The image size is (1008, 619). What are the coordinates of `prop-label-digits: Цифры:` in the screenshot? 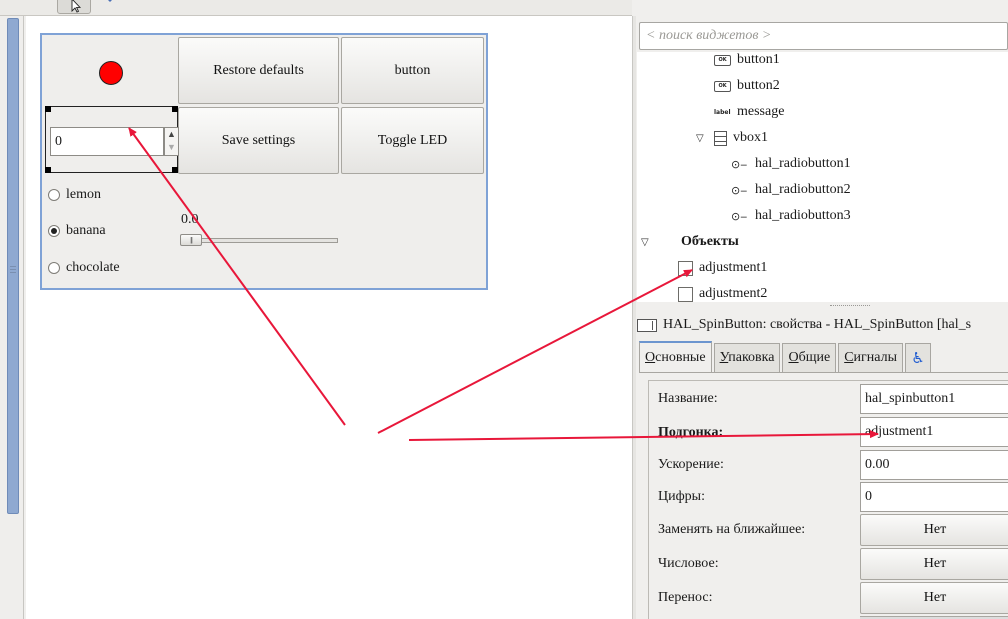 It's located at (681, 496).